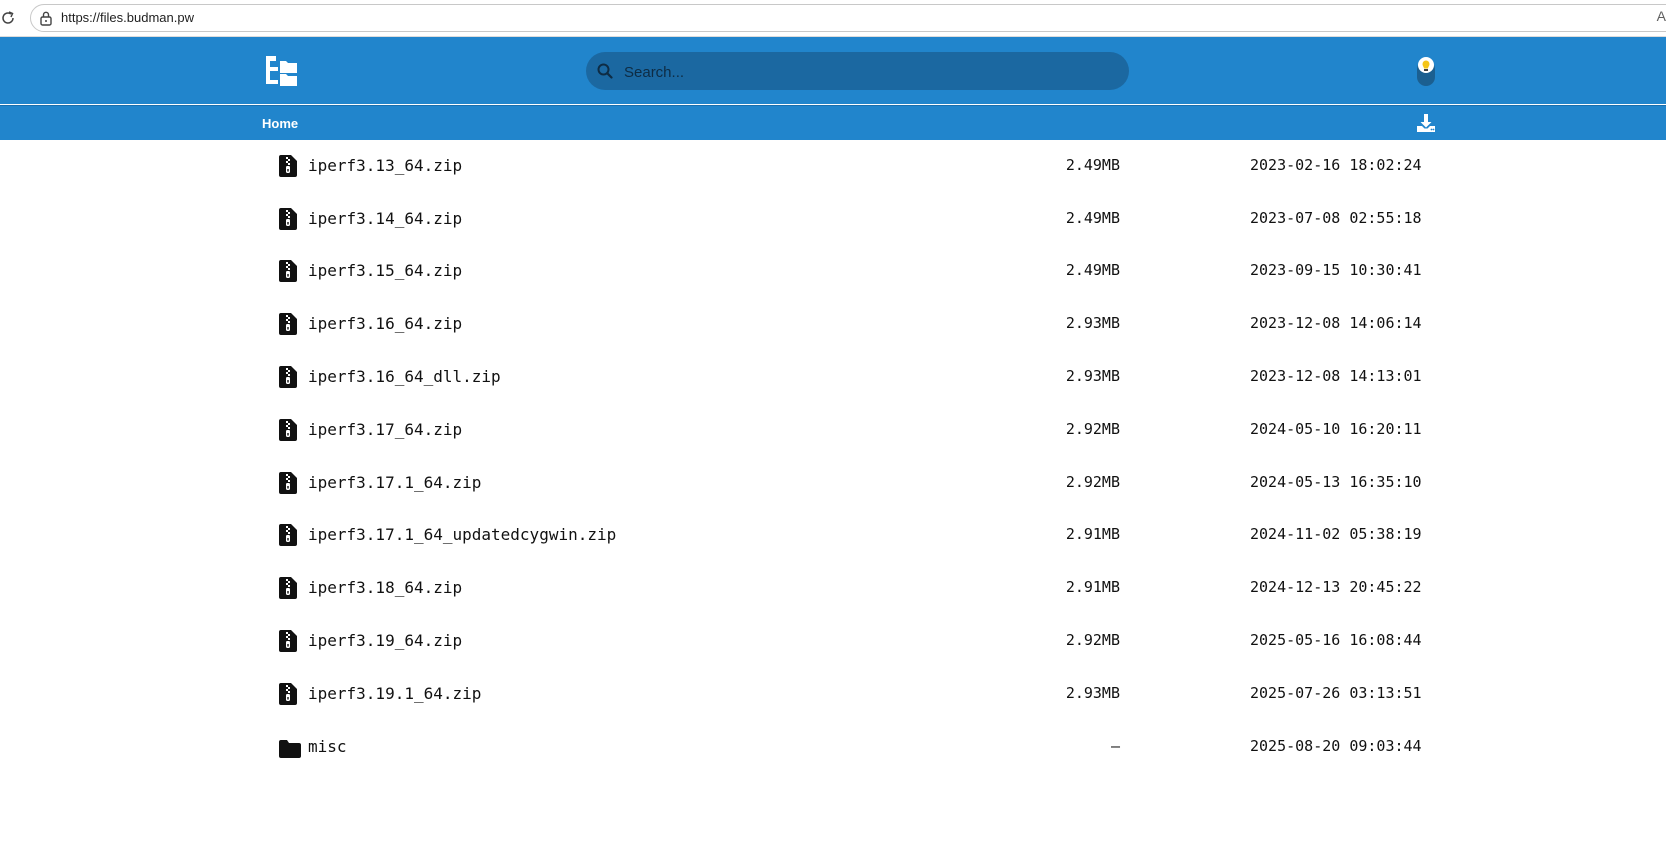 The image size is (1666, 857). I want to click on file-date: 2024-05-13 16:35:10, so click(1336, 481).